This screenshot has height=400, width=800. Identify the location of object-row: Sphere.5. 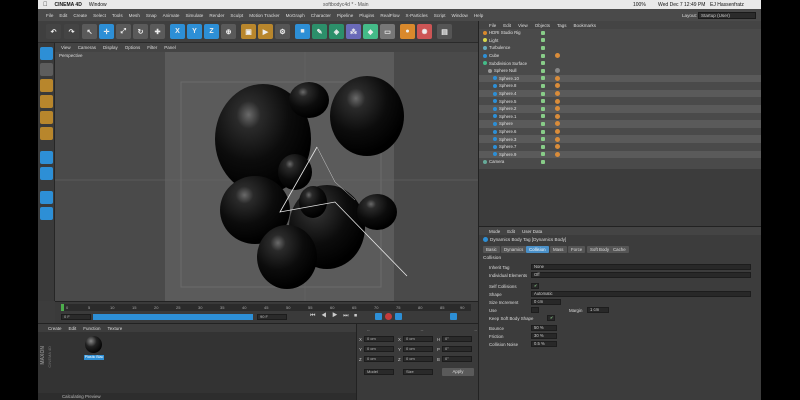
(620, 101).